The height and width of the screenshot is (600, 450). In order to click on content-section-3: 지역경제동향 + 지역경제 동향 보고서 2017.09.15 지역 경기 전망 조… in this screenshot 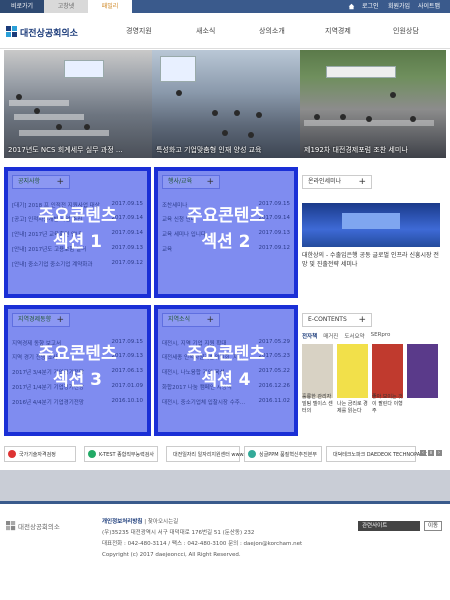, I will do `click(77, 370)`.